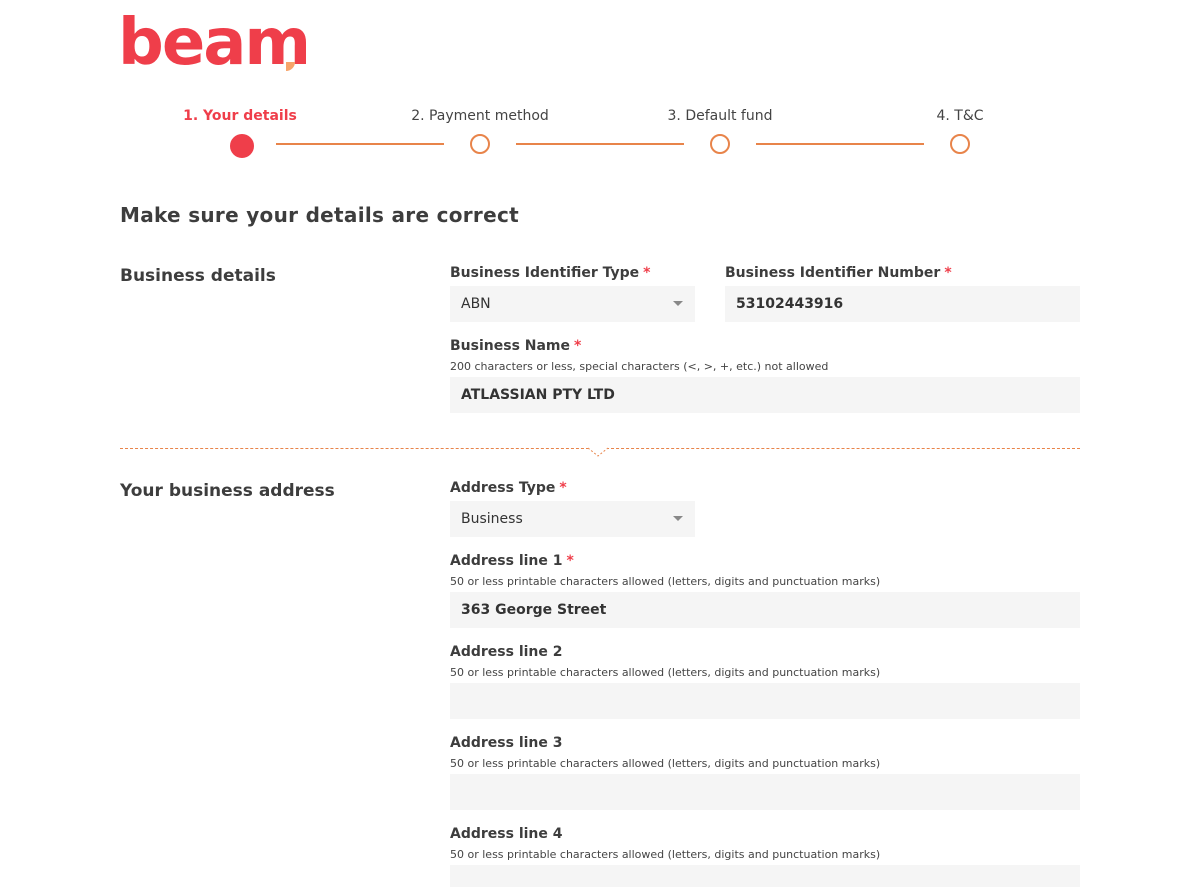  Describe the element at coordinates (242, 146) in the screenshot. I see `step-indicator-active` at that location.